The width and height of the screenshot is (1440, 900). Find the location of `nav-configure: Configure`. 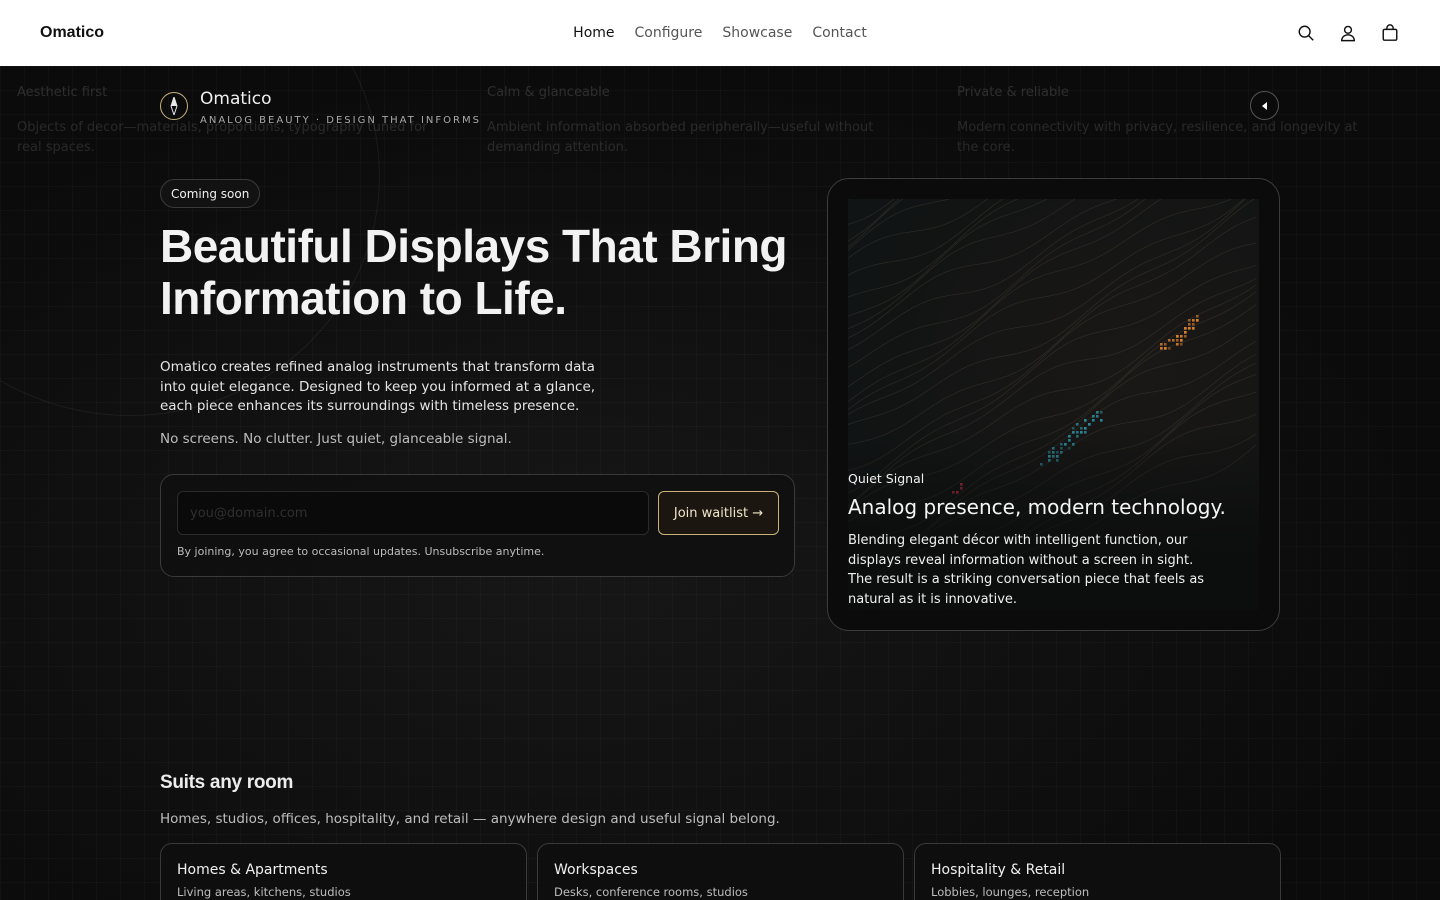

nav-configure: Configure is located at coordinates (669, 33).